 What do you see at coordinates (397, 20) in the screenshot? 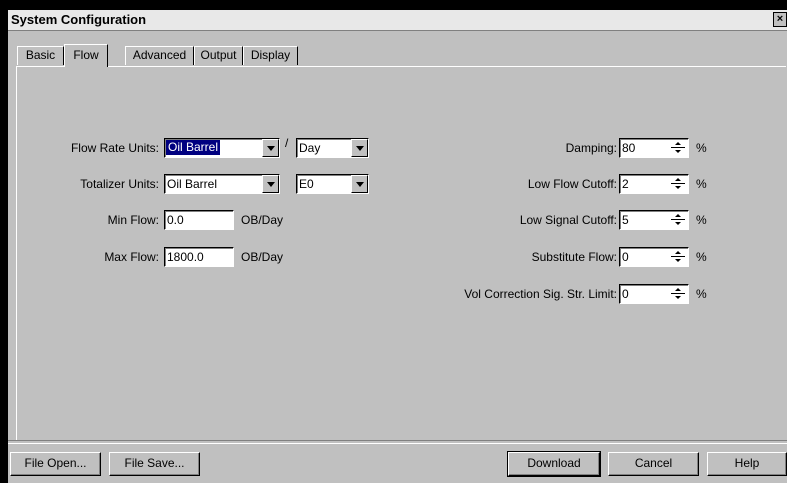
I see `title-bar: System Configuration ×` at bounding box center [397, 20].